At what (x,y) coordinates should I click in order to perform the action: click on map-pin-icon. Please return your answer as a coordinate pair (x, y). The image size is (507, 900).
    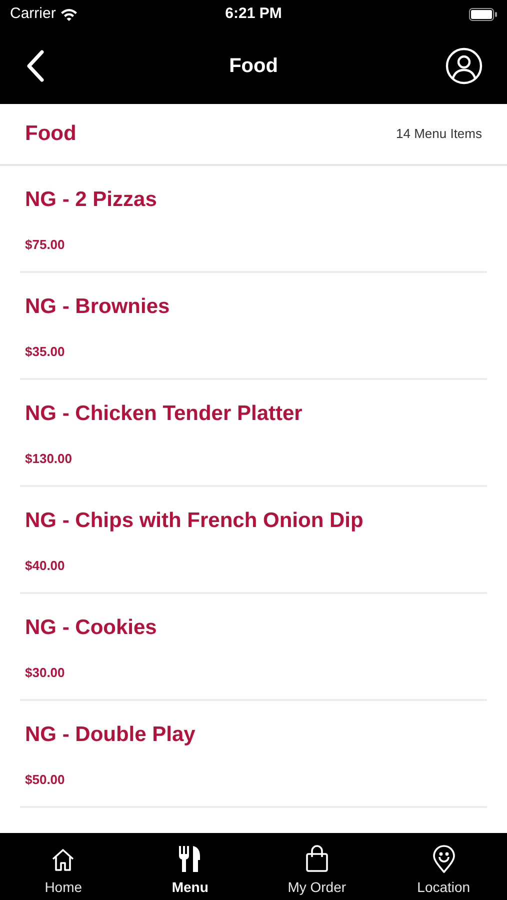
    Looking at the image, I should click on (444, 859).